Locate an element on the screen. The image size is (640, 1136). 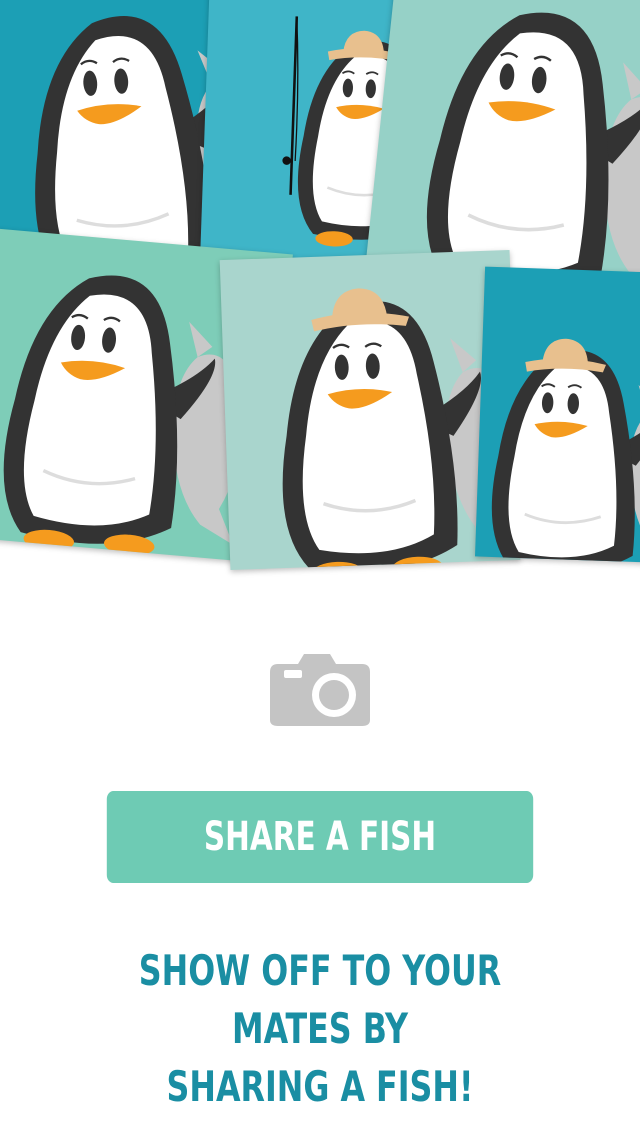
share-a-fish-button: SHARE A FISH is located at coordinates (320, 837).